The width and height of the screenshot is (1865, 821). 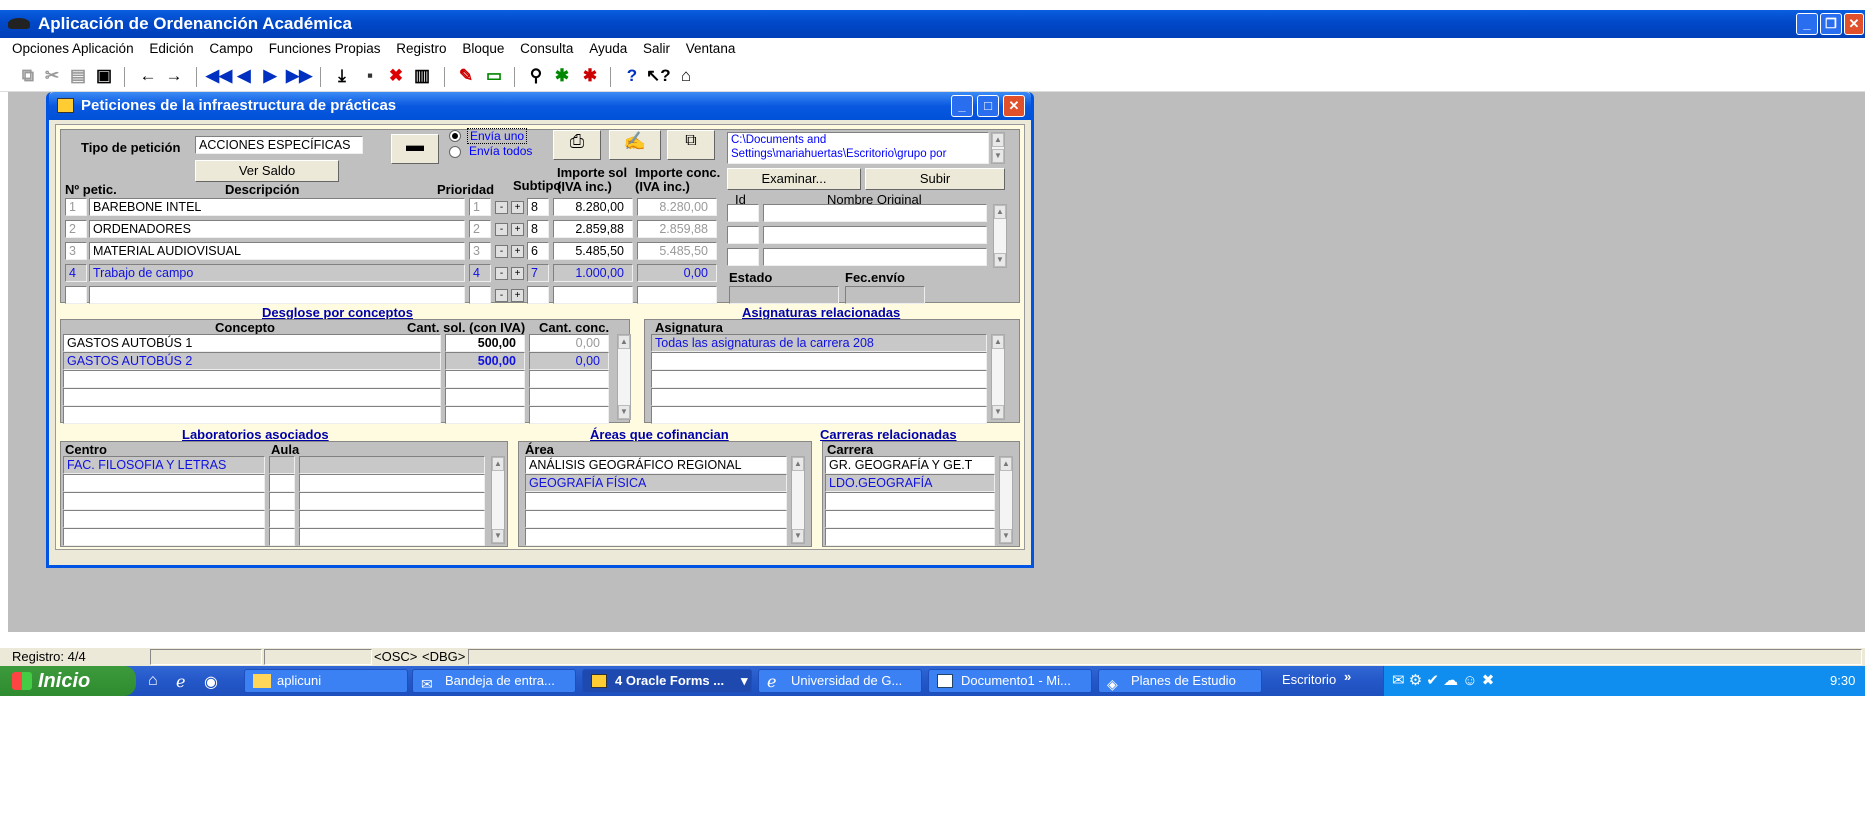 I want to click on back-arrow-icon: ←, so click(x=148, y=76).